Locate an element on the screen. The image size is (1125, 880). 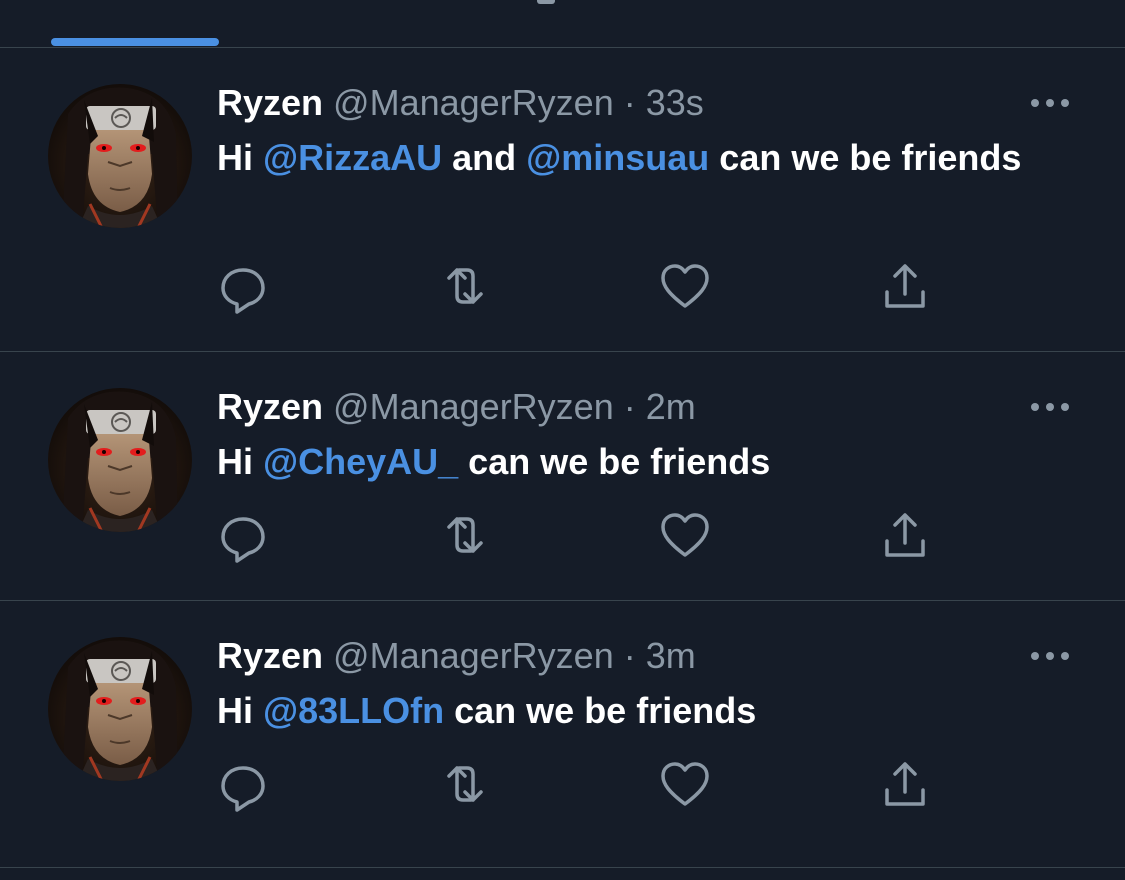
mention-link: @RizzaAU is located at coordinates (352, 157).